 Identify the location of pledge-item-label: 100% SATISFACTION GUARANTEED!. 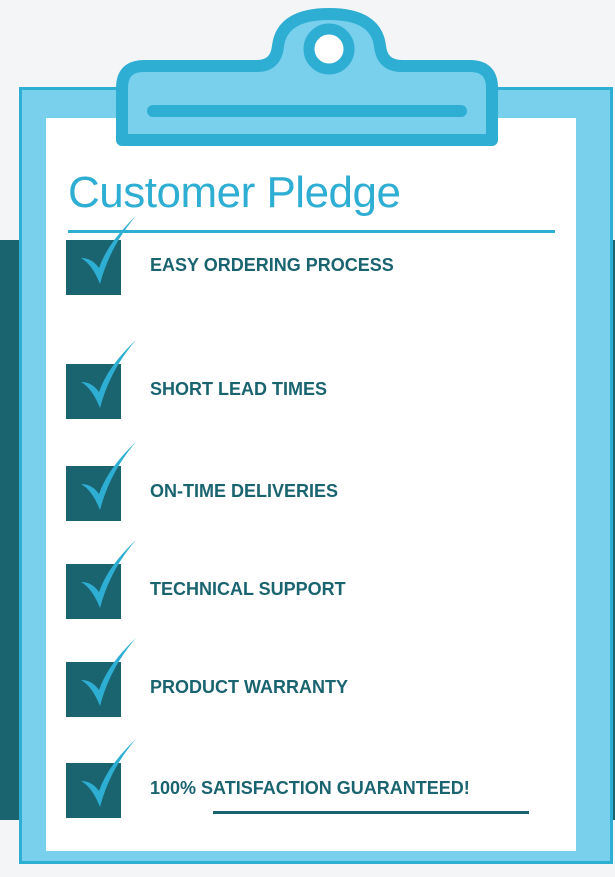
(310, 788).